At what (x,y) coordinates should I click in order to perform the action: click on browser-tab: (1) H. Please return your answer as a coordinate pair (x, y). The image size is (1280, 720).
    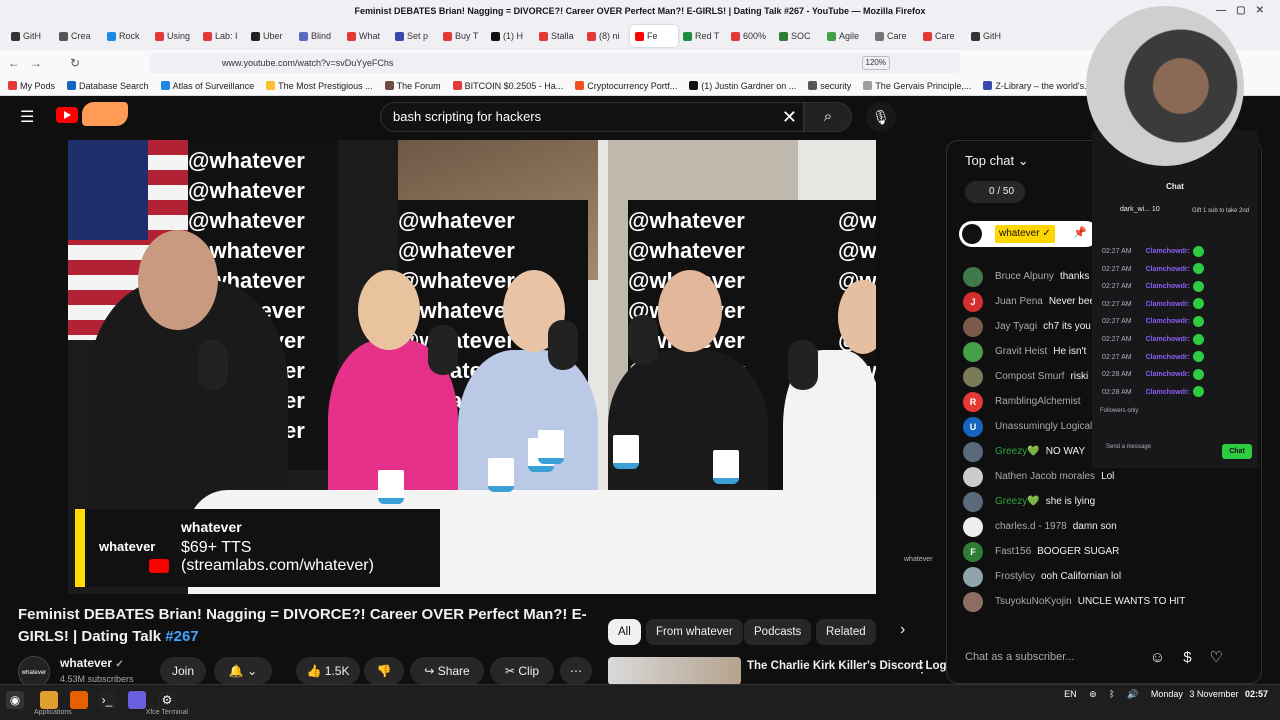
    Looking at the image, I should click on (510, 36).